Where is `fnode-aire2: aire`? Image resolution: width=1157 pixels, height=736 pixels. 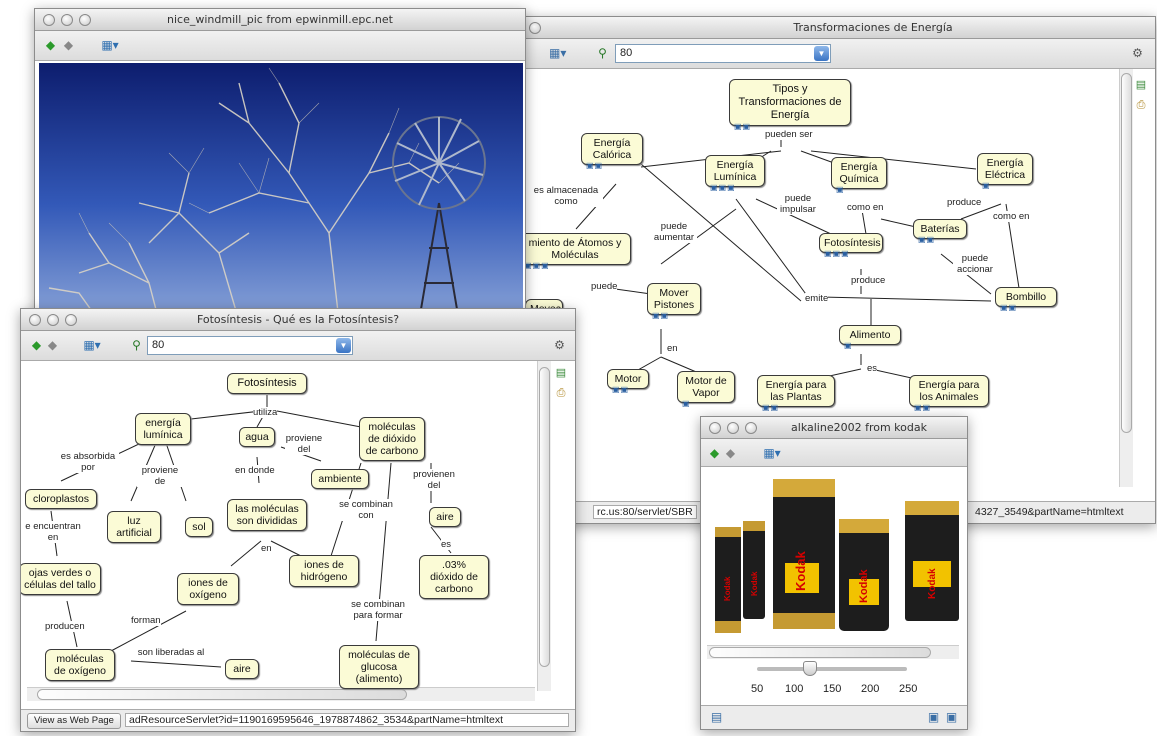 fnode-aire2: aire is located at coordinates (242, 669).